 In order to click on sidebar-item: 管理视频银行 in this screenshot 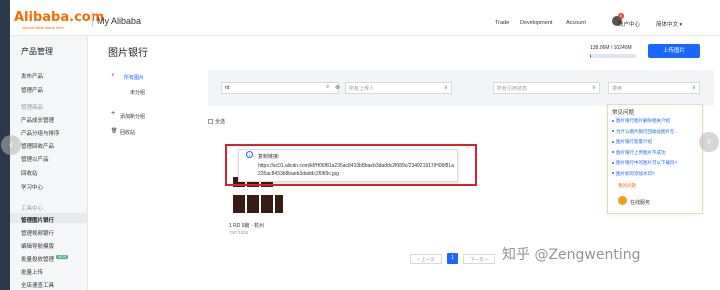, I will do `click(37, 233)`.